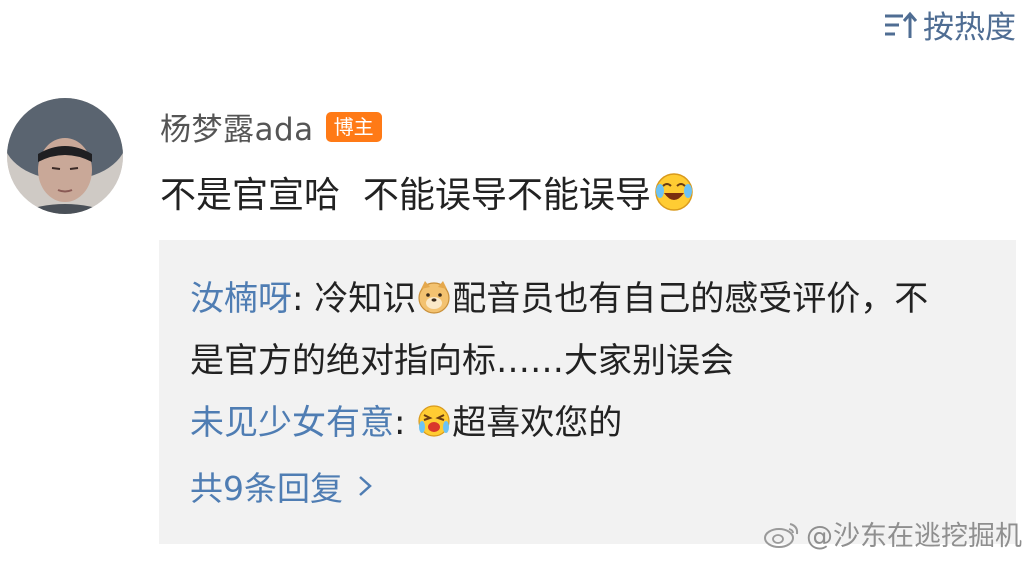 The width and height of the screenshot is (1032, 561). Describe the element at coordinates (405, 195) in the screenshot. I see `comment-body: 不是官宣哈 不能误导不能误导` at that location.